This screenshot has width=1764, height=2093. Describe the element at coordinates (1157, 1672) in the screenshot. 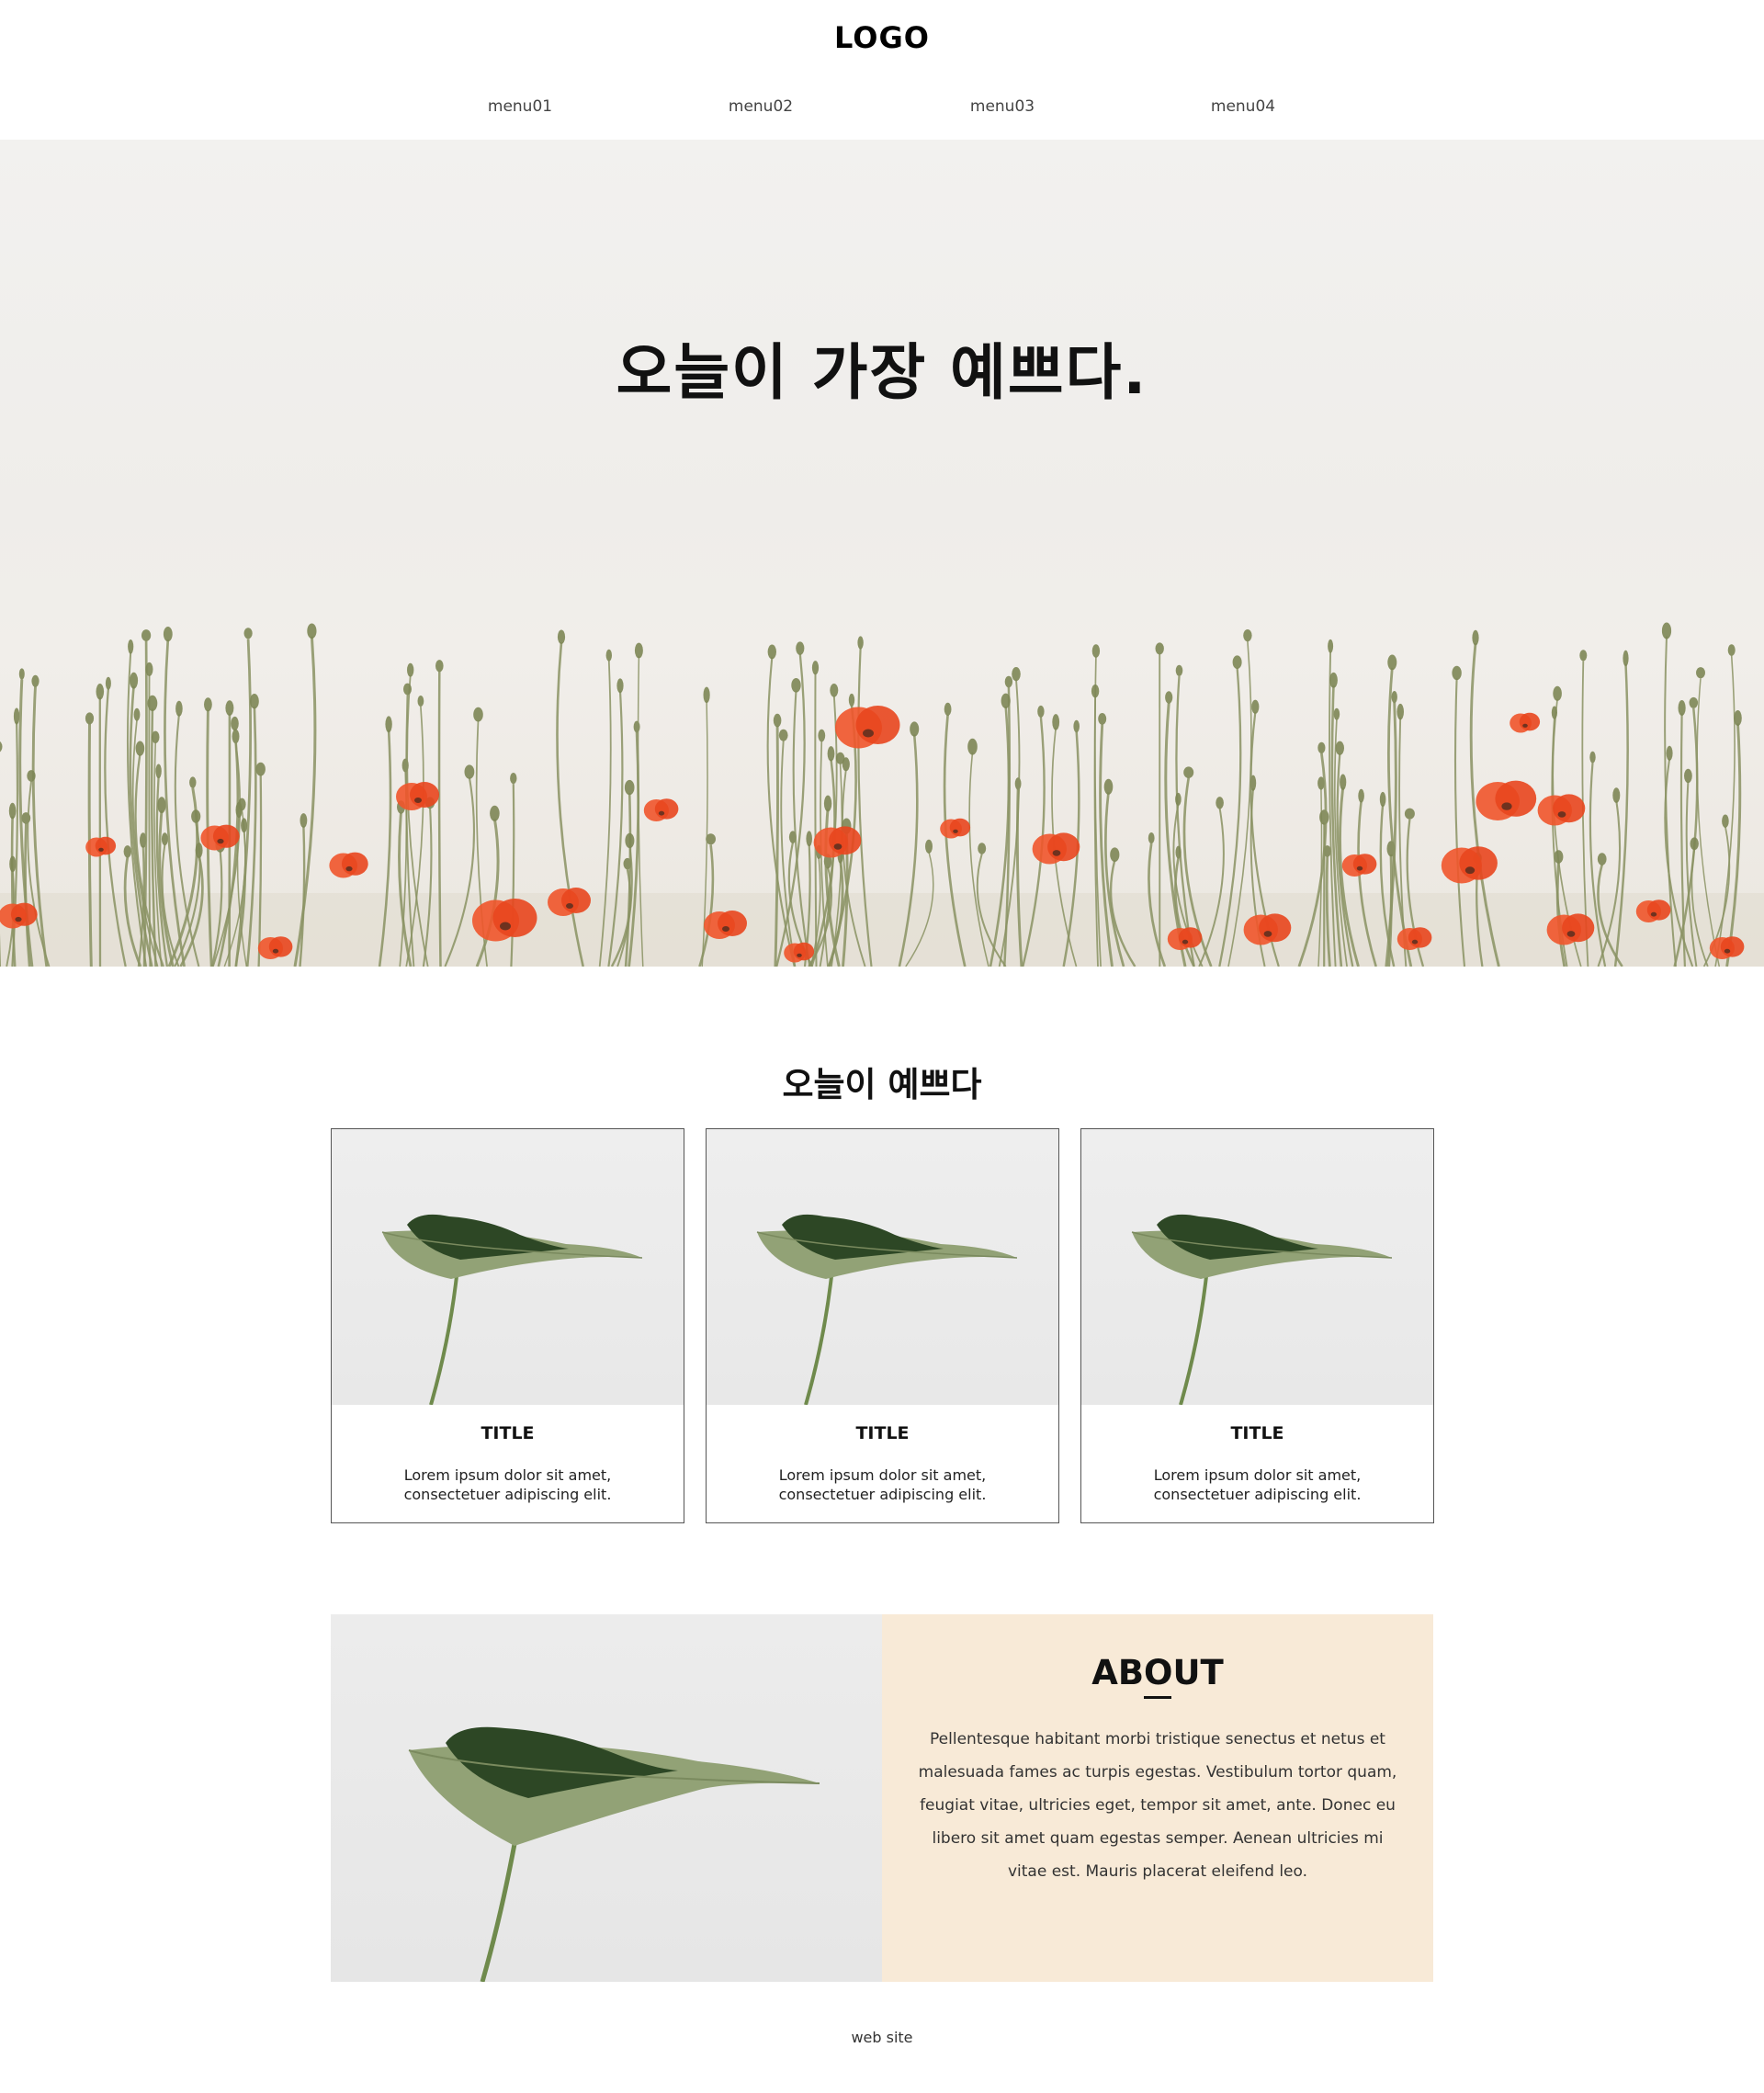

I see `about-title: ABOUT` at that location.